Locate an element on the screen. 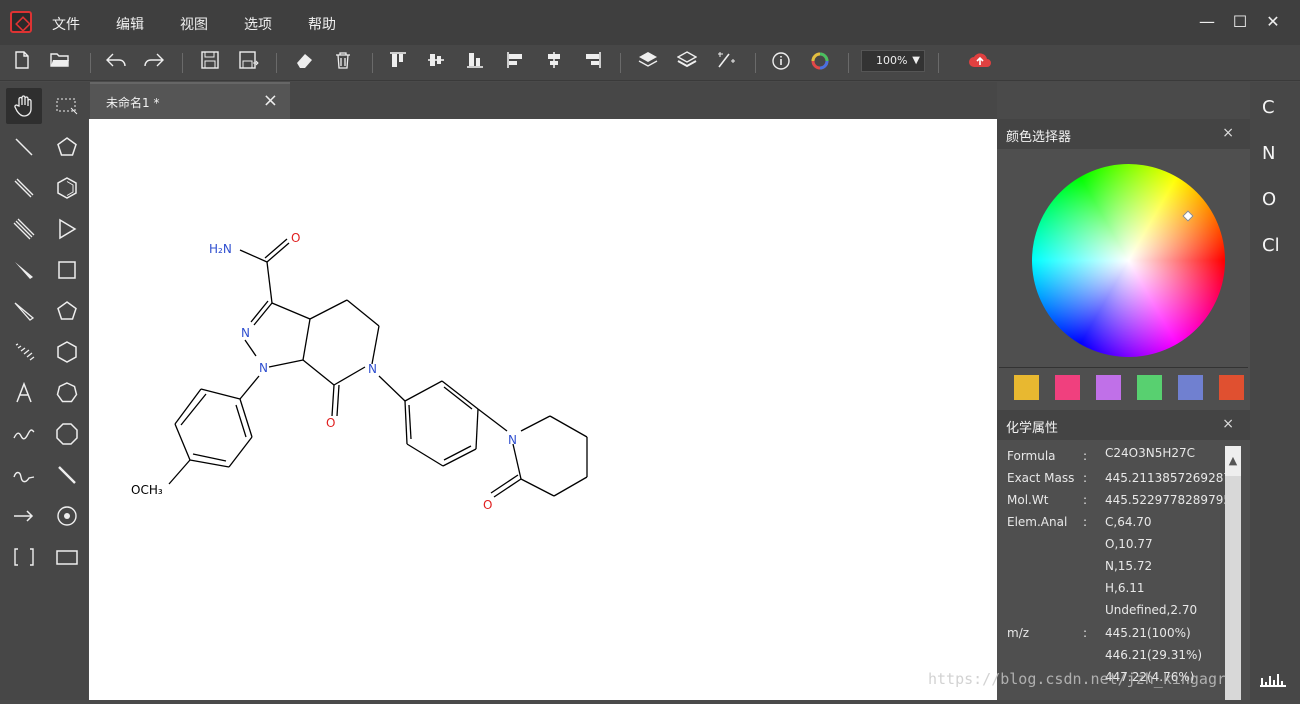  undo-icon is located at coordinates (116, 63).